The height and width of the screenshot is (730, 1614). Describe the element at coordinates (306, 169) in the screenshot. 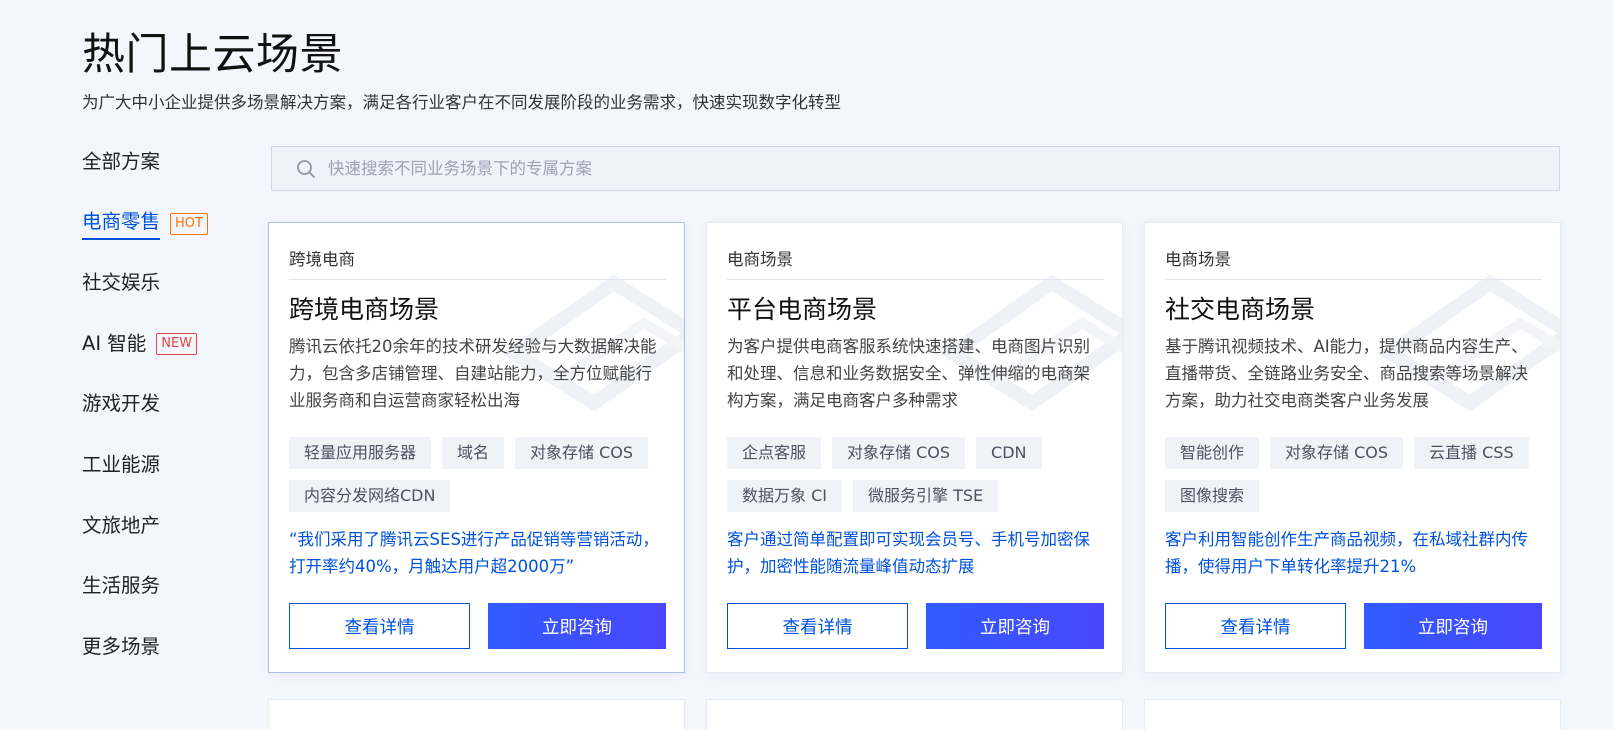

I see `search-icon` at that location.